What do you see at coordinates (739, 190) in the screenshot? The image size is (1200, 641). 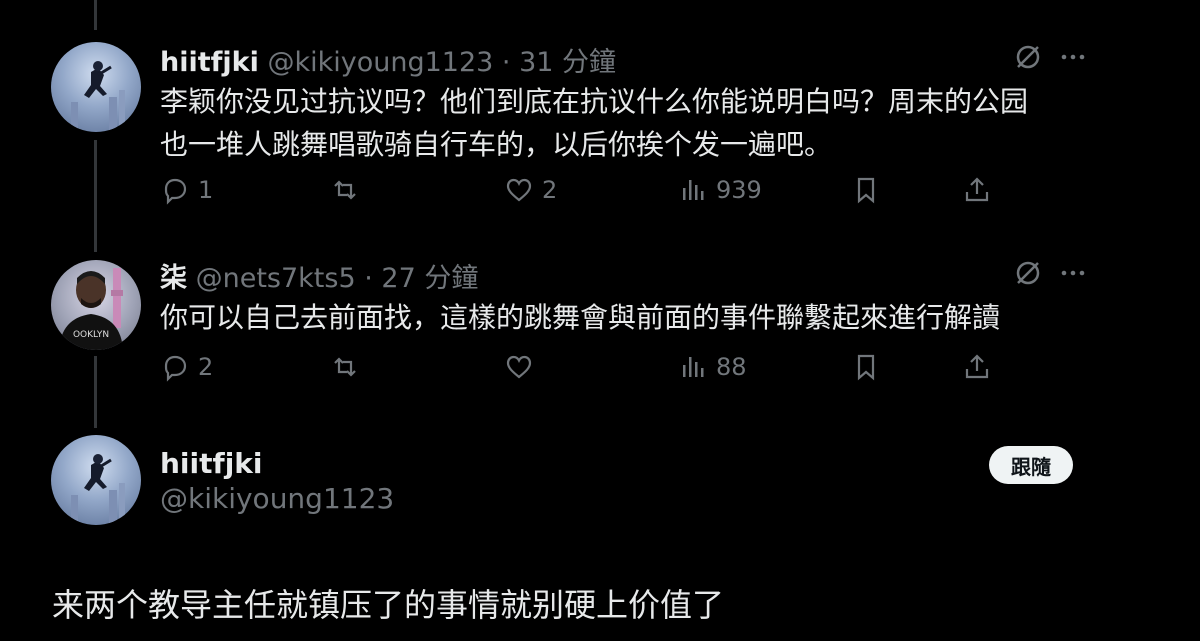 I see `view-count: 939` at bounding box center [739, 190].